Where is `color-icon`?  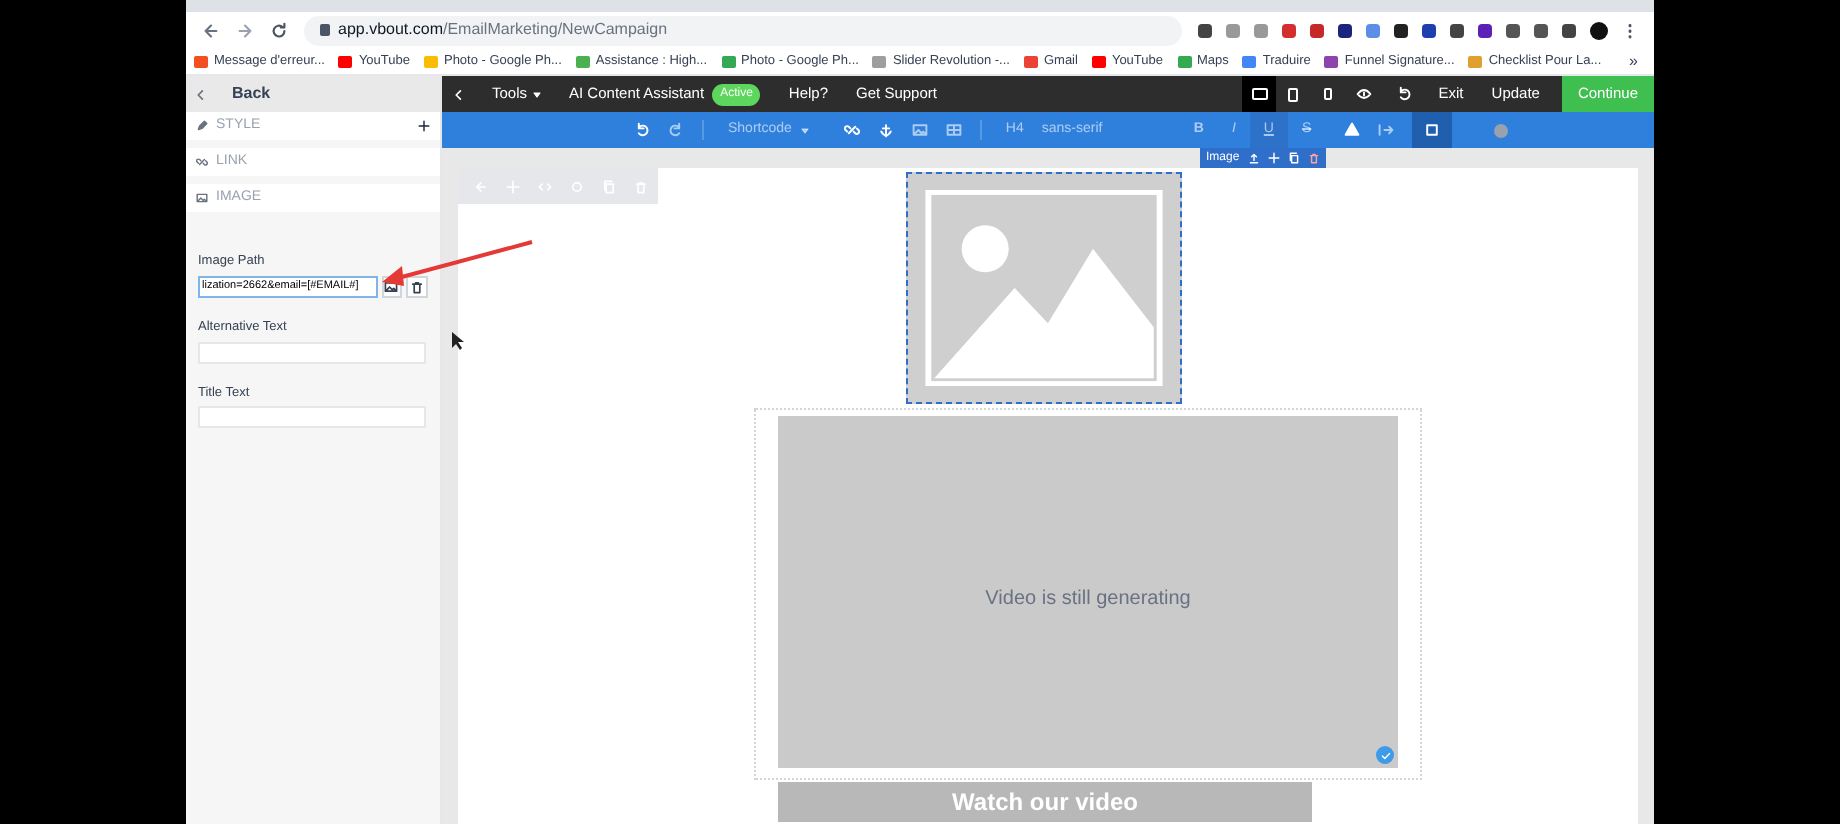
color-icon is located at coordinates (1500, 130).